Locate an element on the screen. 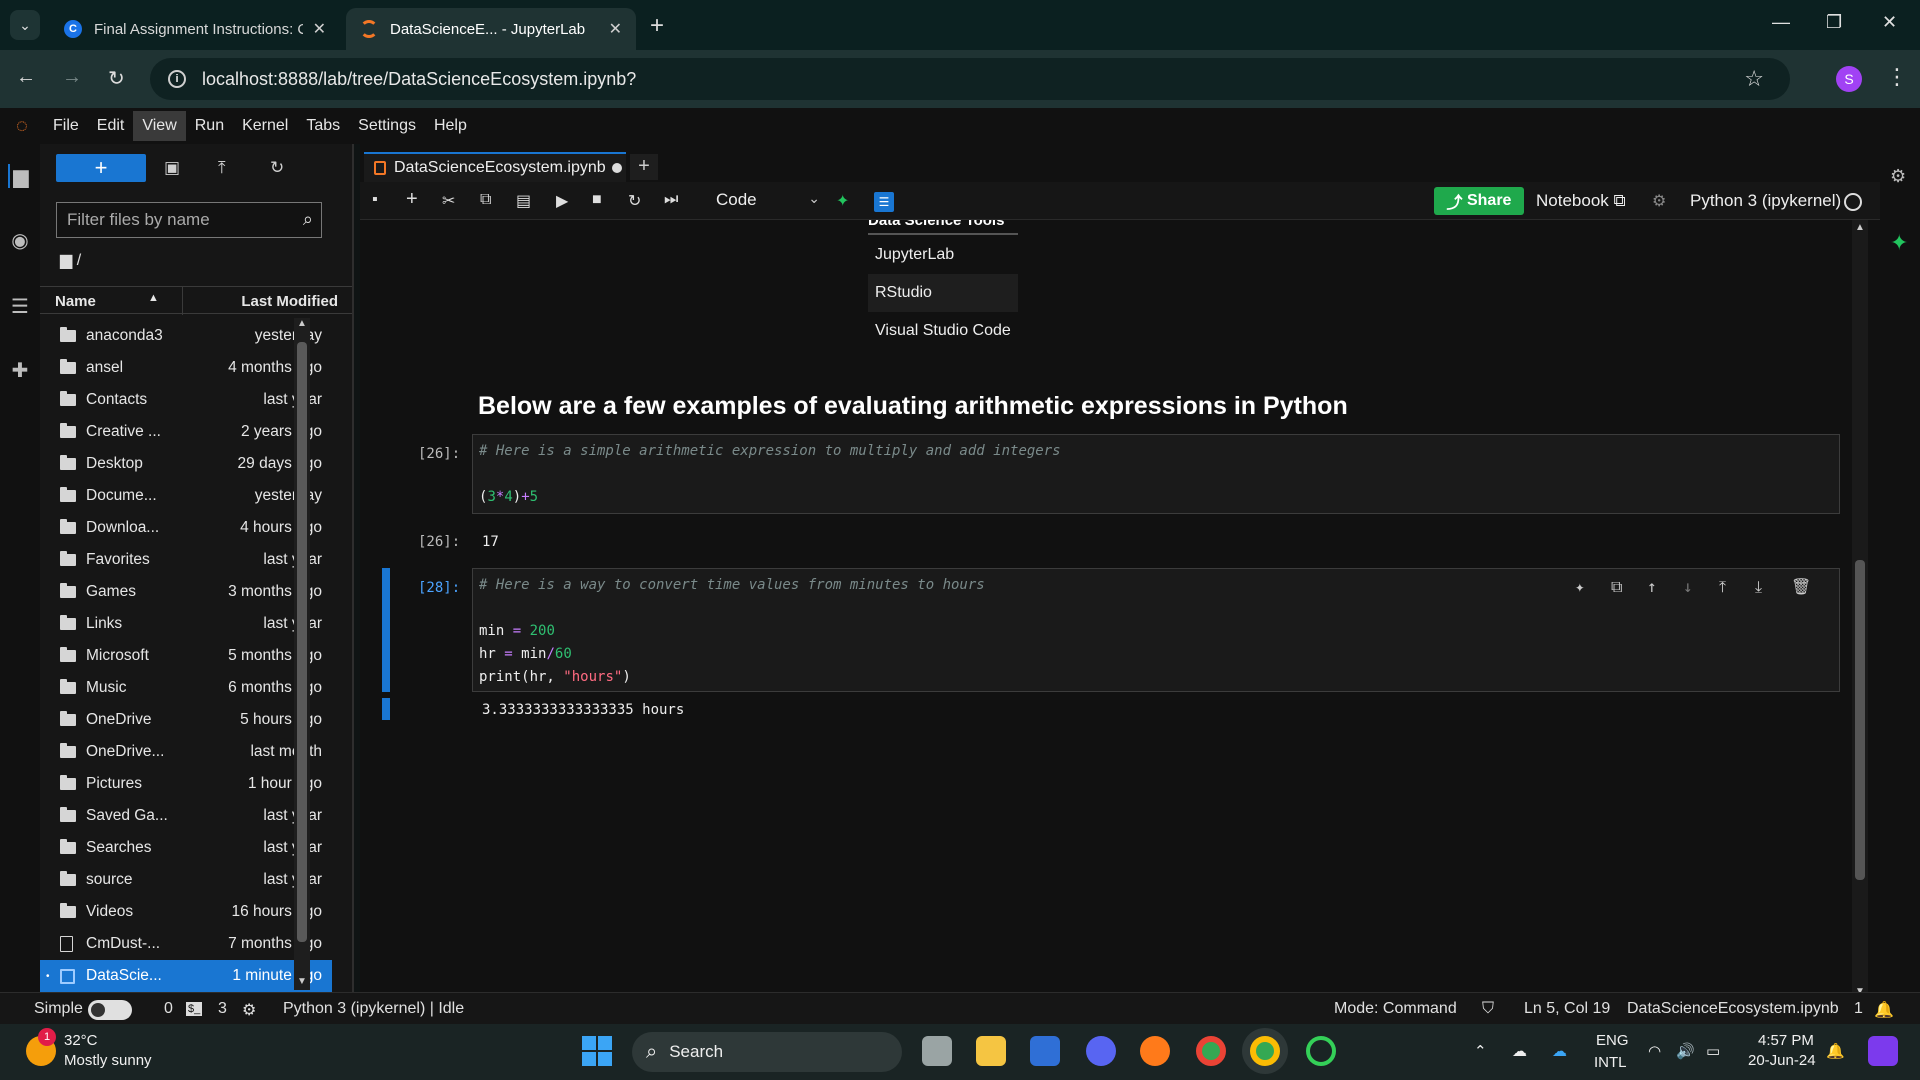  stop-icon: ■ is located at coordinates (597, 200).